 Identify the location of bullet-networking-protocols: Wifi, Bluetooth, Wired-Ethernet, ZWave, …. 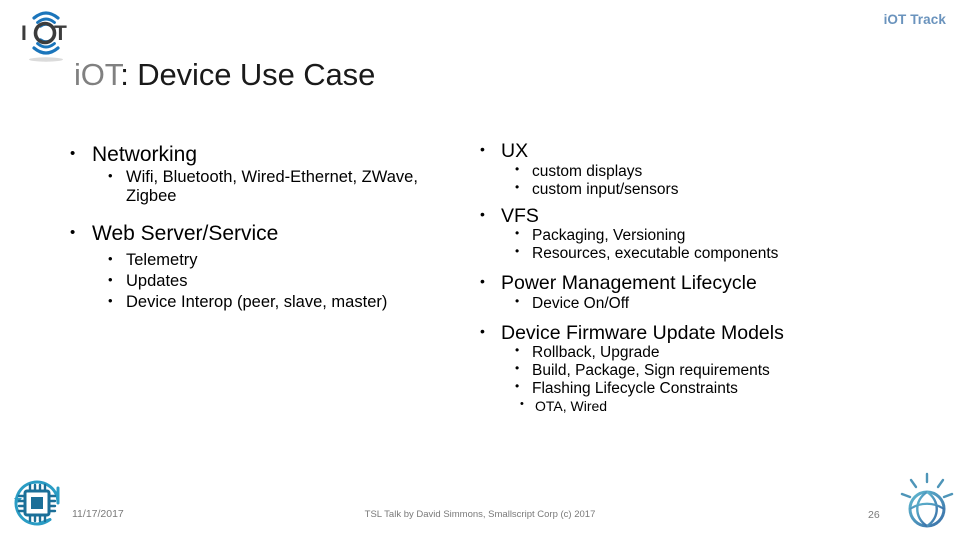
(287, 187).